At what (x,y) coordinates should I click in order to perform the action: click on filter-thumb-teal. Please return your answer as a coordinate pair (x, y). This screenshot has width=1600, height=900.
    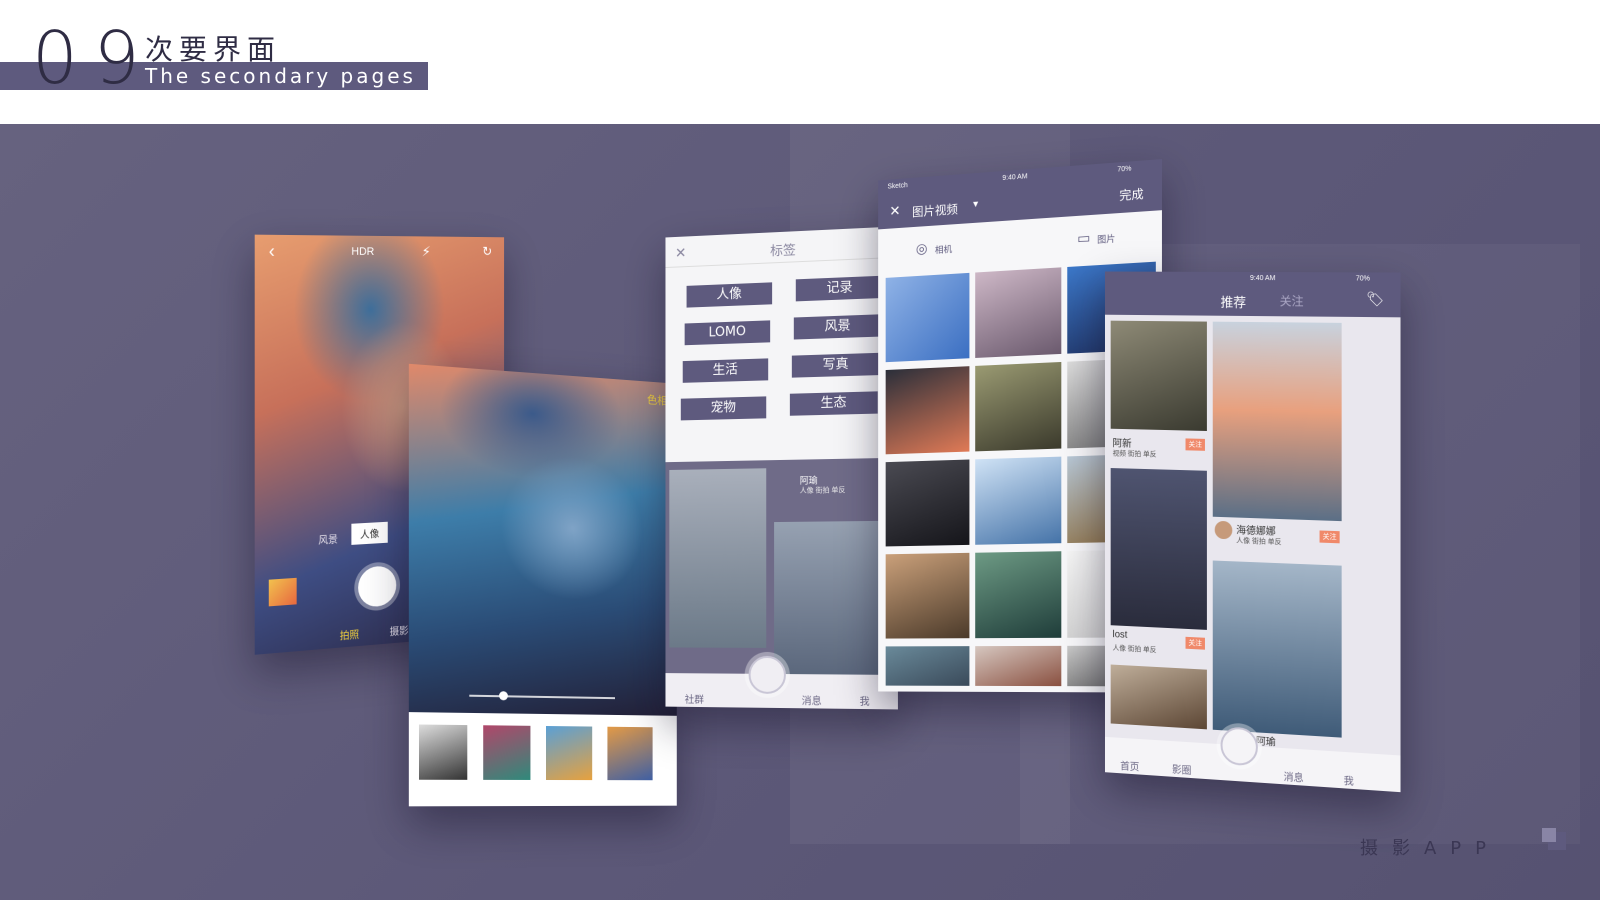
    Looking at the image, I should click on (507, 752).